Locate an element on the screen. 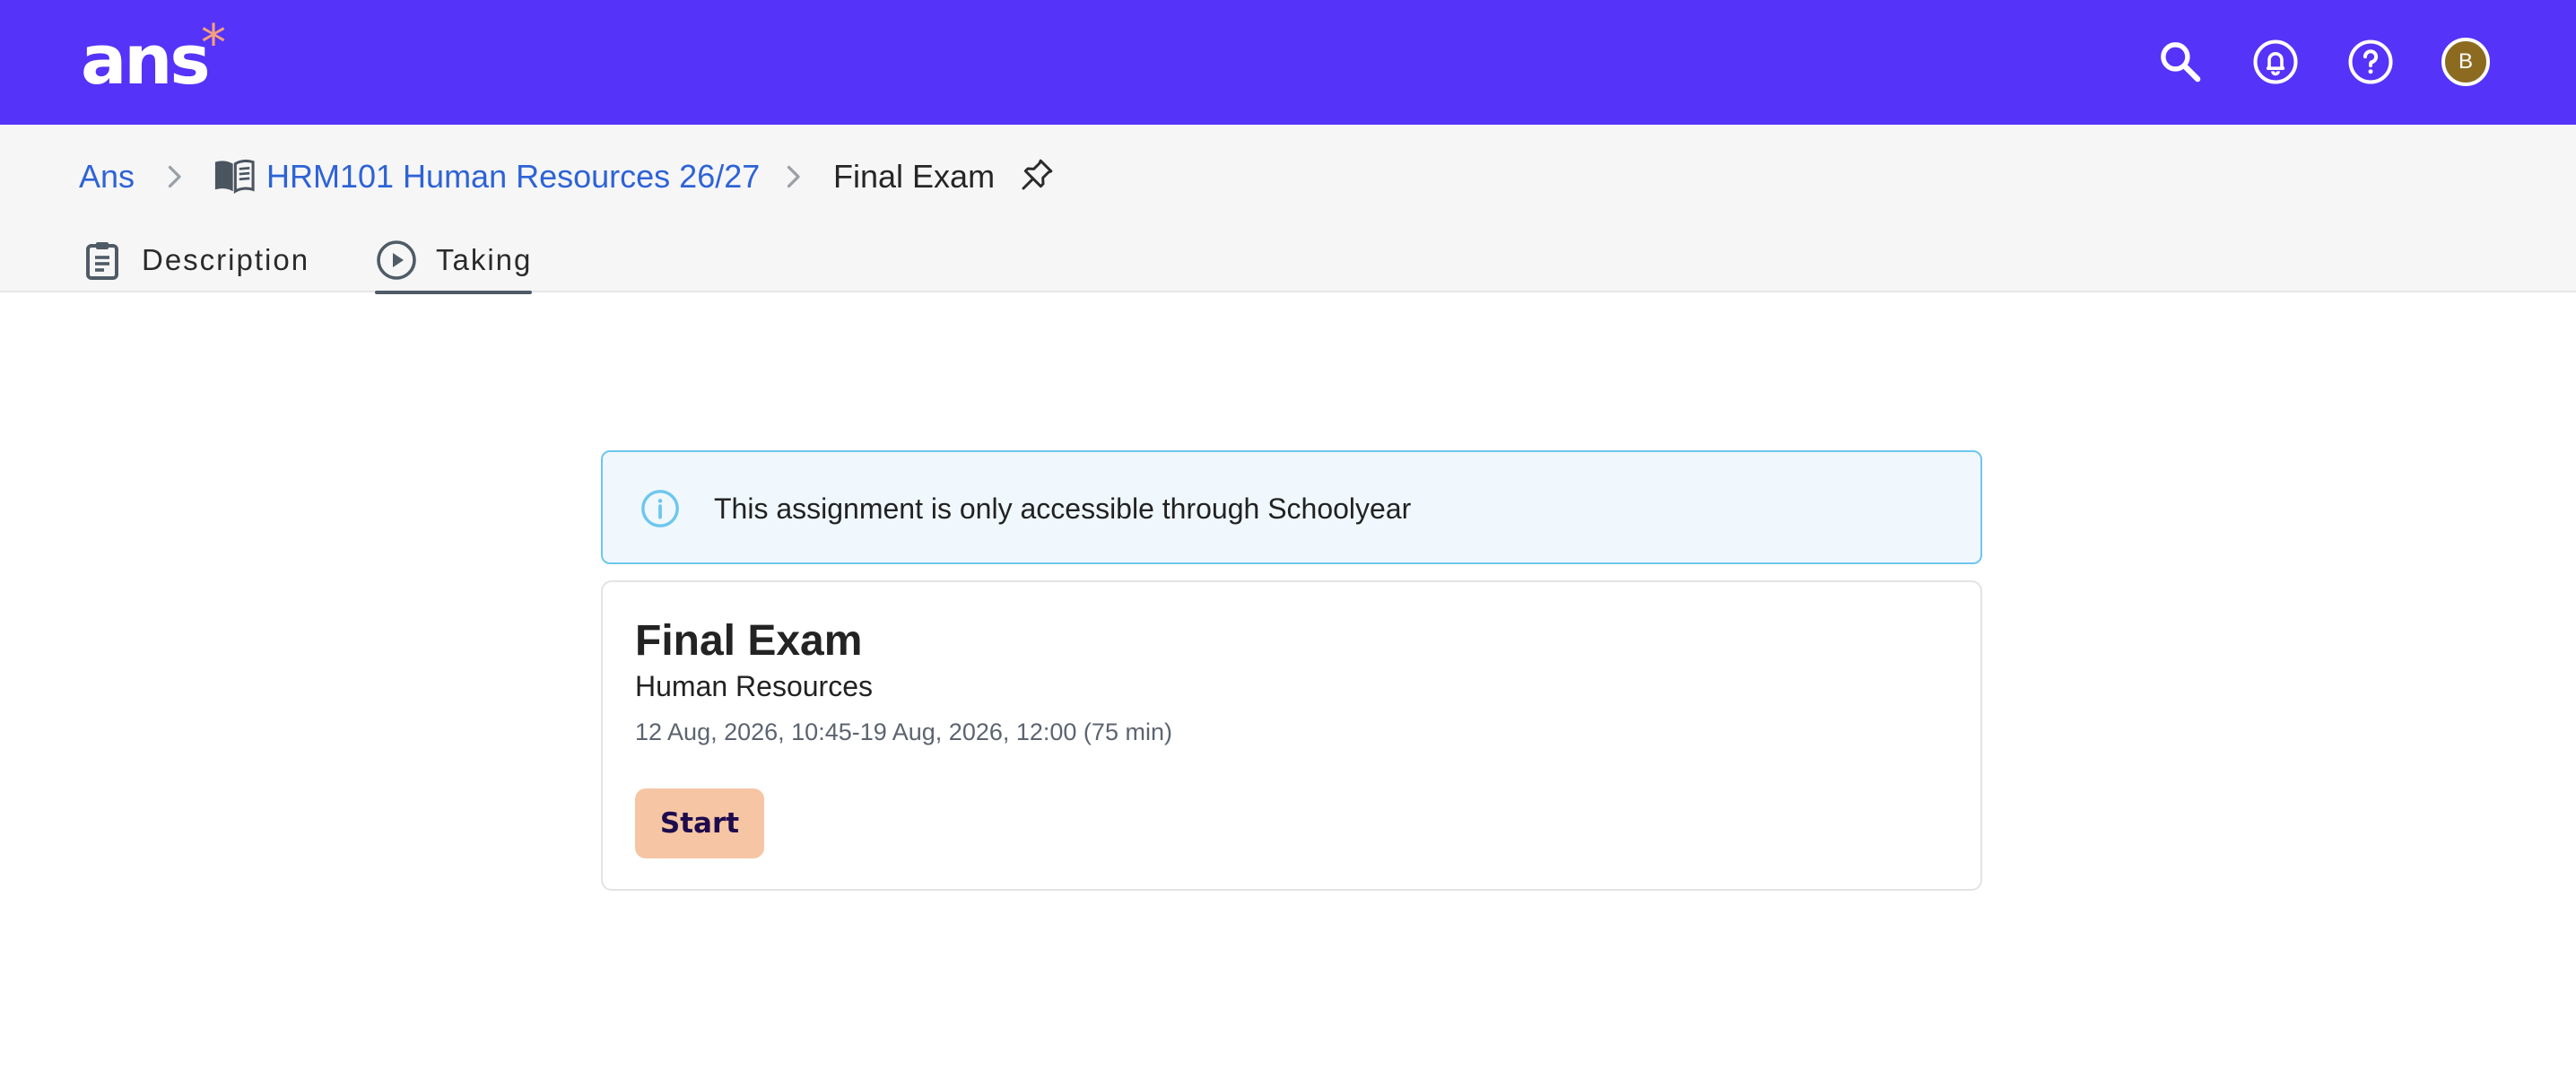 Image resolution: width=2576 pixels, height=1080 pixels. play-circle-icon is located at coordinates (396, 260).